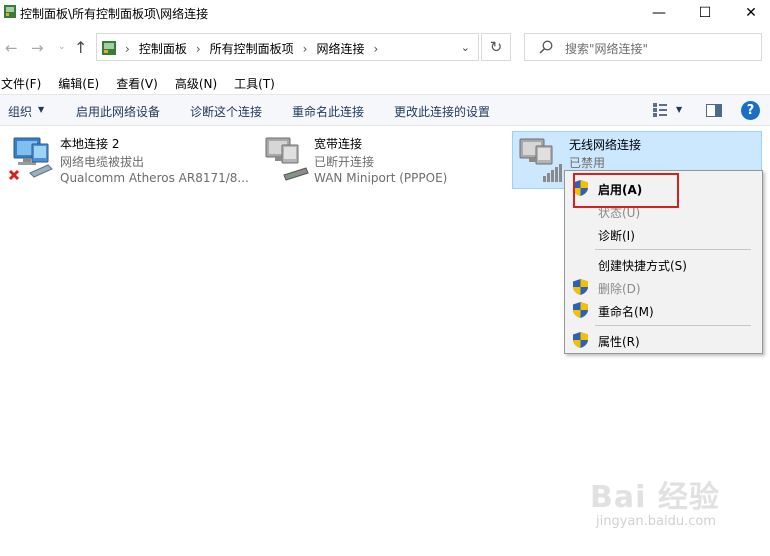  What do you see at coordinates (619, 342) in the screenshot?
I see `context-properties-label: 属性(R)` at bounding box center [619, 342].